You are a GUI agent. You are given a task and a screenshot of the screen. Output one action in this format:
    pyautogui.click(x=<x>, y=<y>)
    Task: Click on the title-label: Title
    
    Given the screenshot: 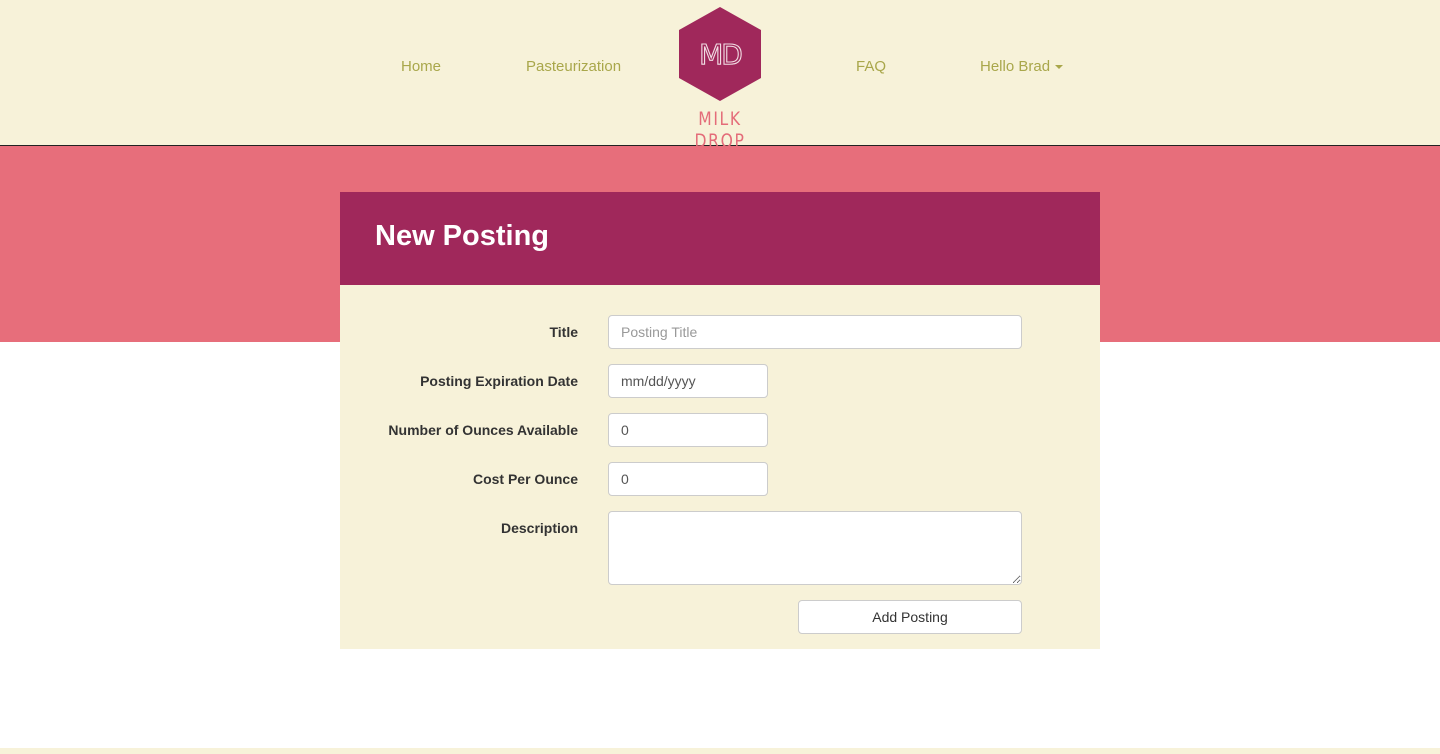 What is the action you would take?
    pyautogui.click(x=563, y=332)
    